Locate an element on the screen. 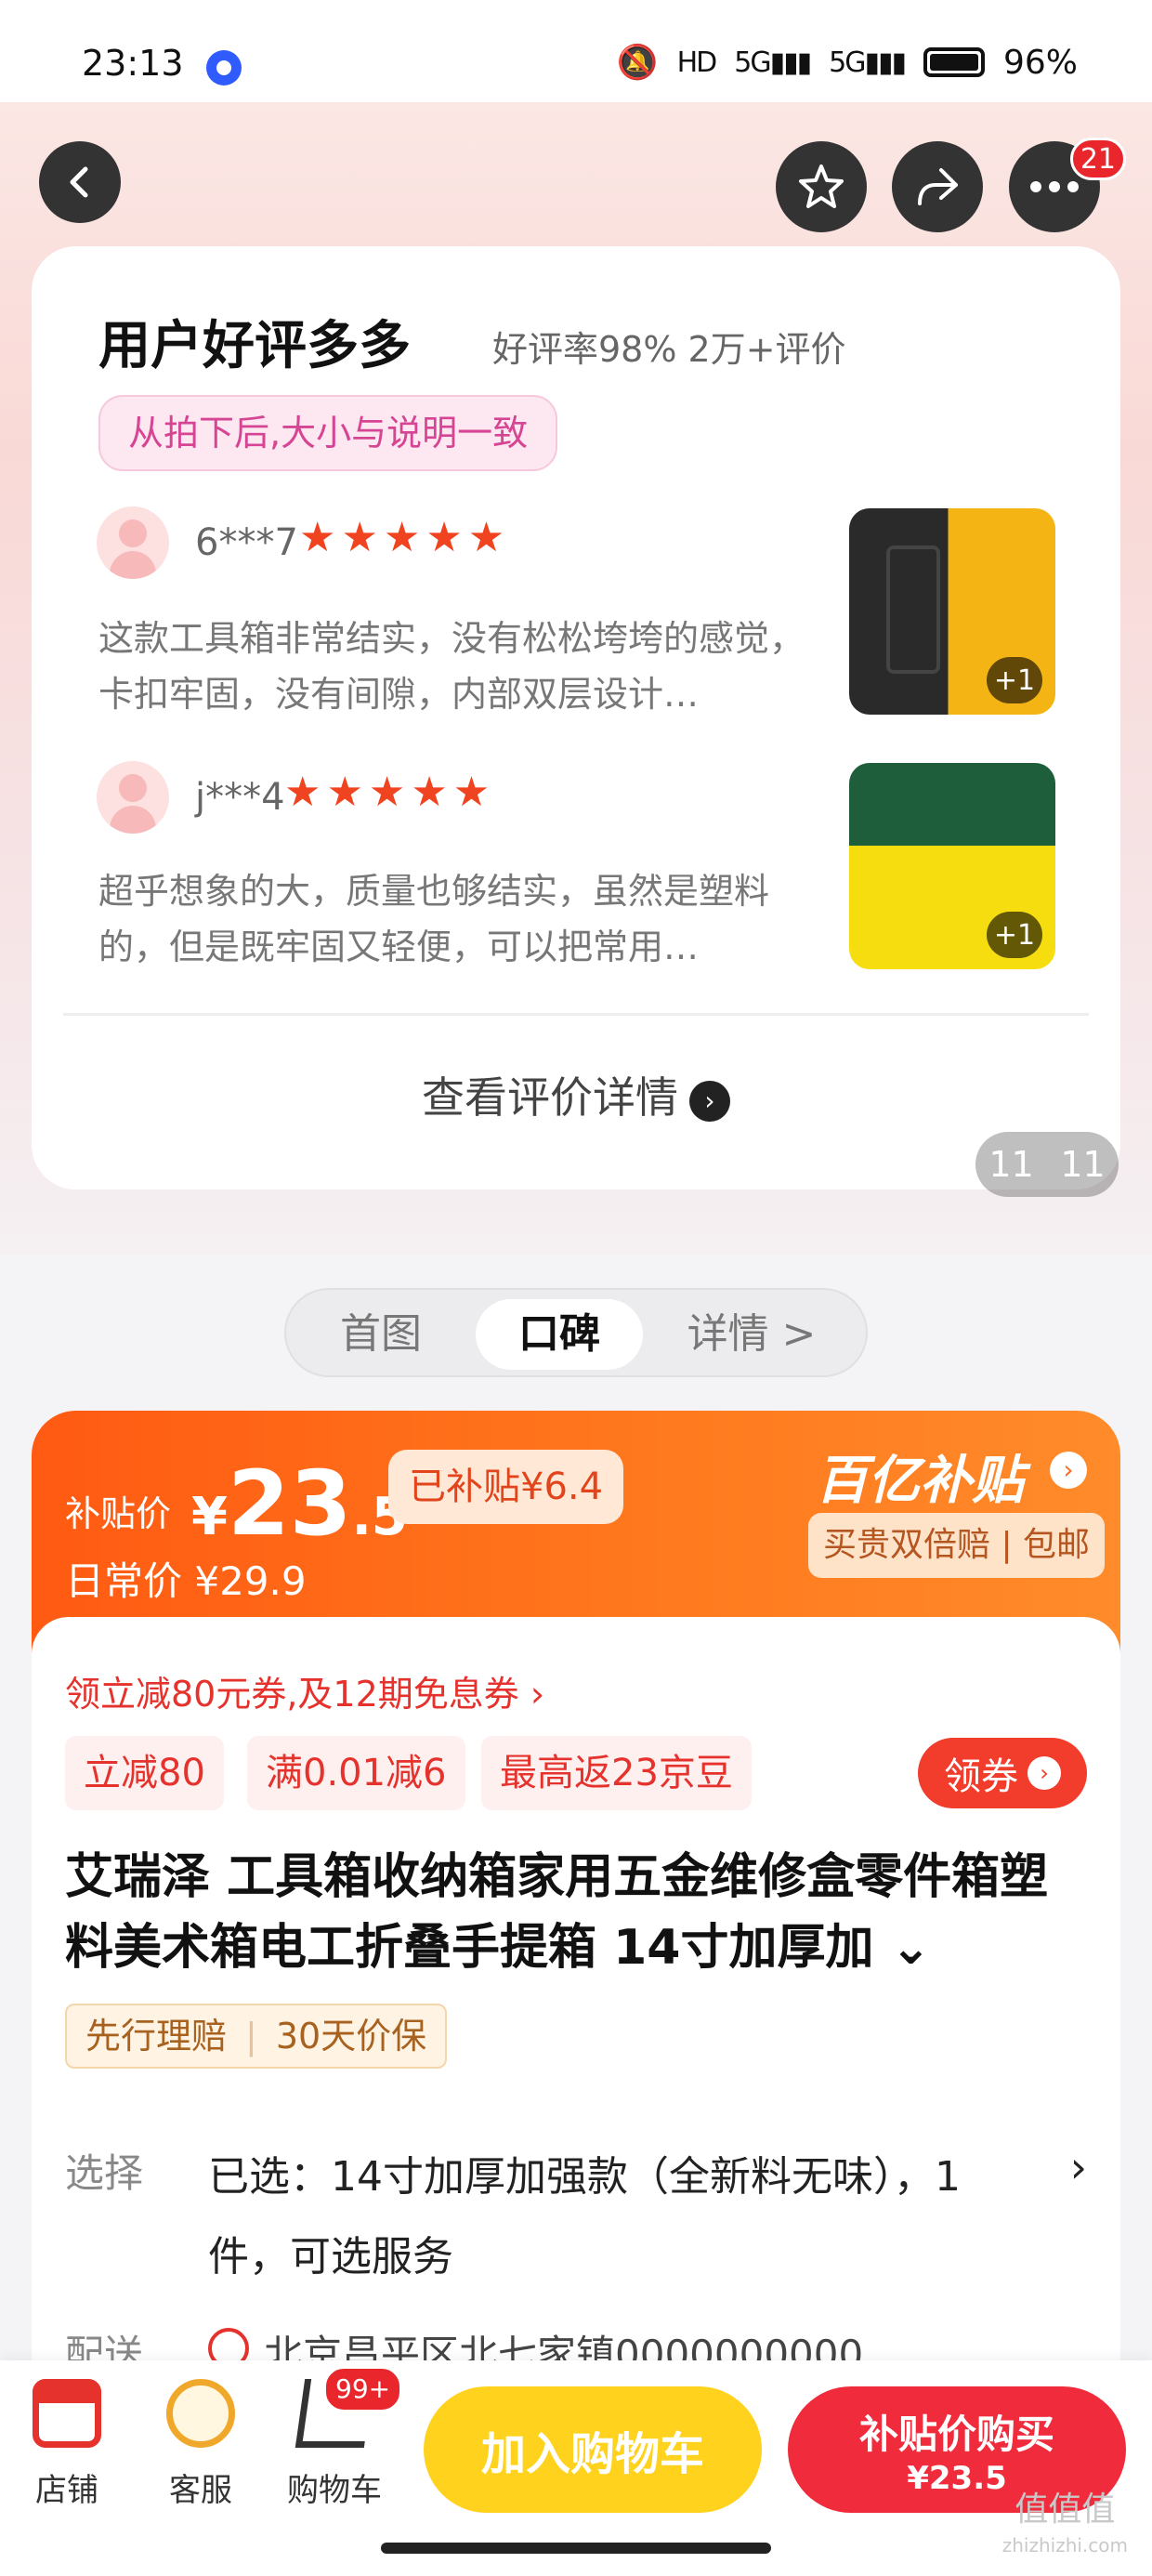 The width and height of the screenshot is (1152, 2576). chevron-left-icon is located at coordinates (79, 182).